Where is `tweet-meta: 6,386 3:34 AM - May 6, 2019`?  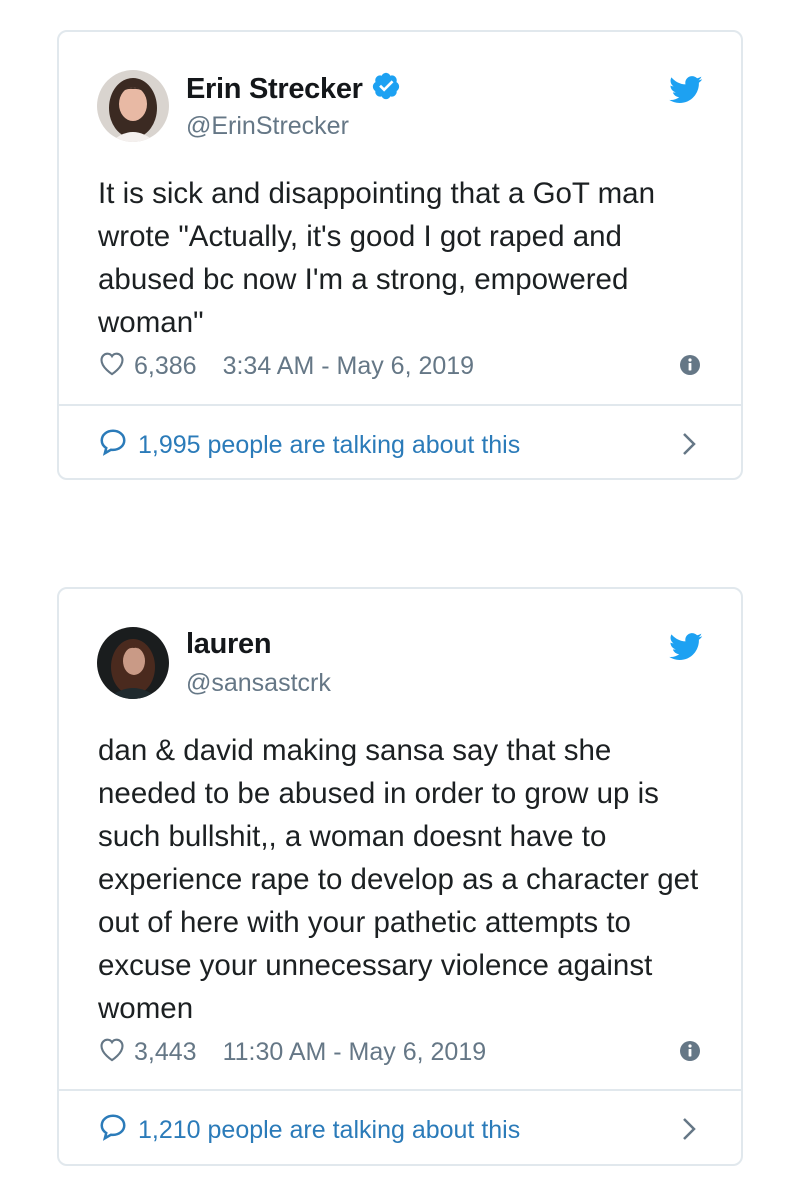 tweet-meta: 6,386 3:34 AM - May 6, 2019 is located at coordinates (286, 366).